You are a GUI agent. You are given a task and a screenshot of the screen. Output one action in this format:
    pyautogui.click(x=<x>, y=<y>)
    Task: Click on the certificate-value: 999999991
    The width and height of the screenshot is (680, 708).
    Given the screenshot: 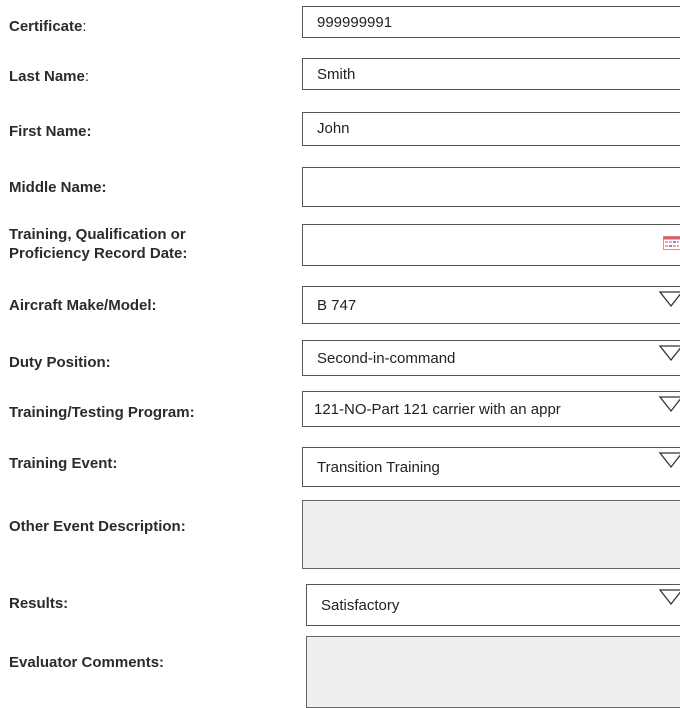 What is the action you would take?
    pyautogui.click(x=354, y=22)
    